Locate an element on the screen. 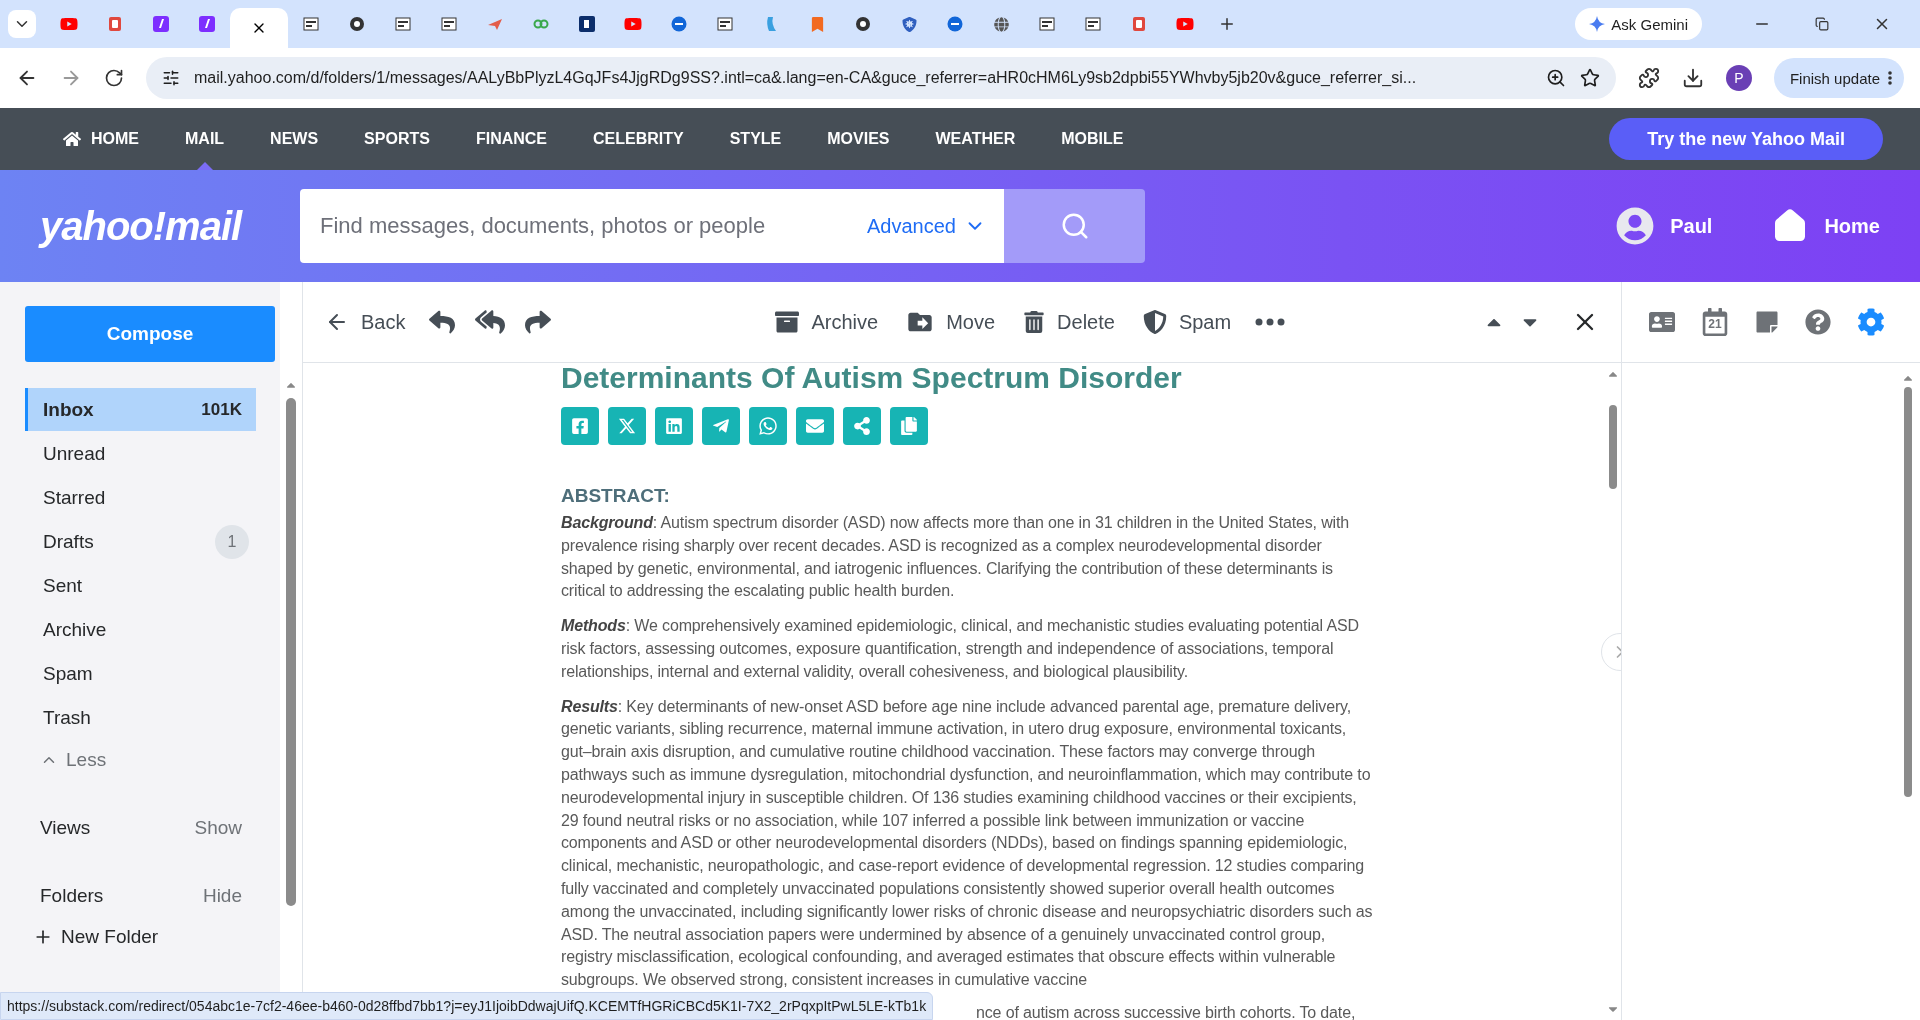  folder-item: Spam is located at coordinates (140, 673).